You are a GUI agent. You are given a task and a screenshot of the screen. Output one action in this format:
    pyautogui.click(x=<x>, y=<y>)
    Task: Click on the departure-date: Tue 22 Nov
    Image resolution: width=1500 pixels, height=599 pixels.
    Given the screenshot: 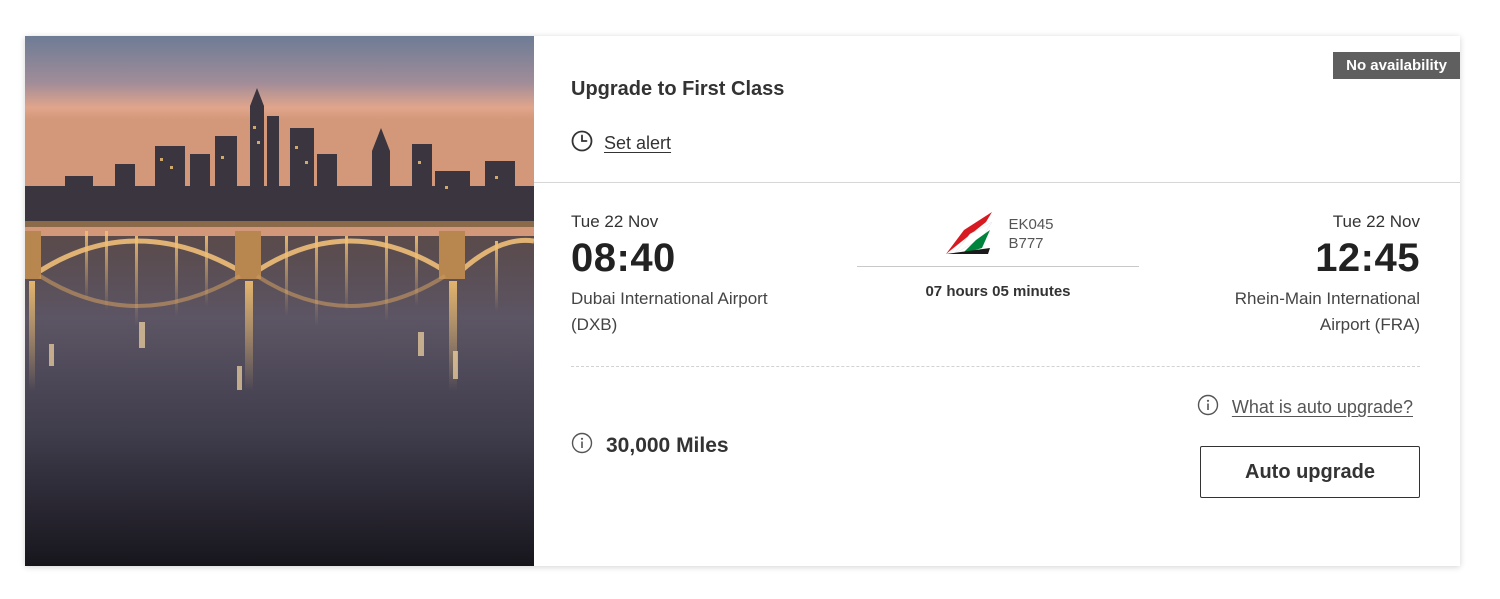 What is the action you would take?
    pyautogui.click(x=615, y=221)
    